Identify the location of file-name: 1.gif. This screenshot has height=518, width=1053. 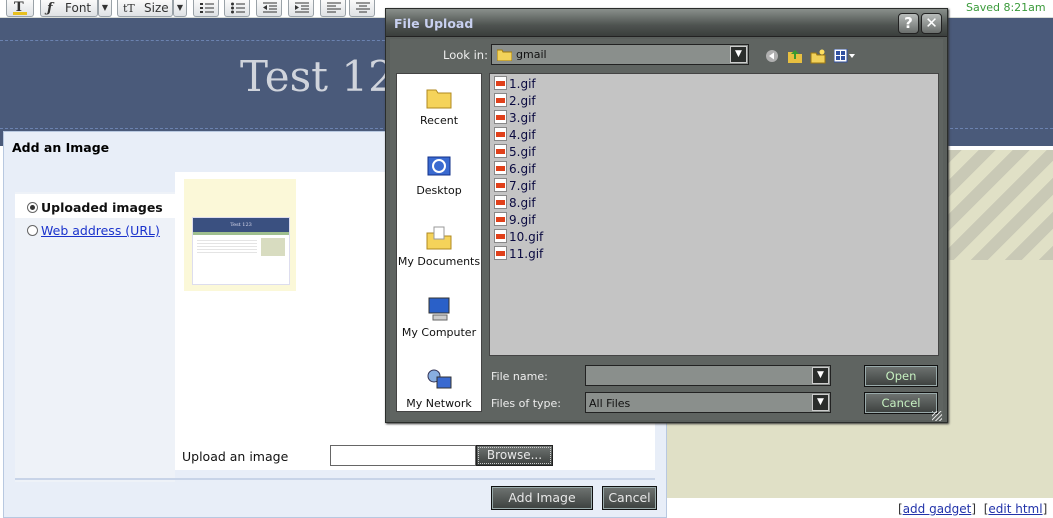
(522, 84).